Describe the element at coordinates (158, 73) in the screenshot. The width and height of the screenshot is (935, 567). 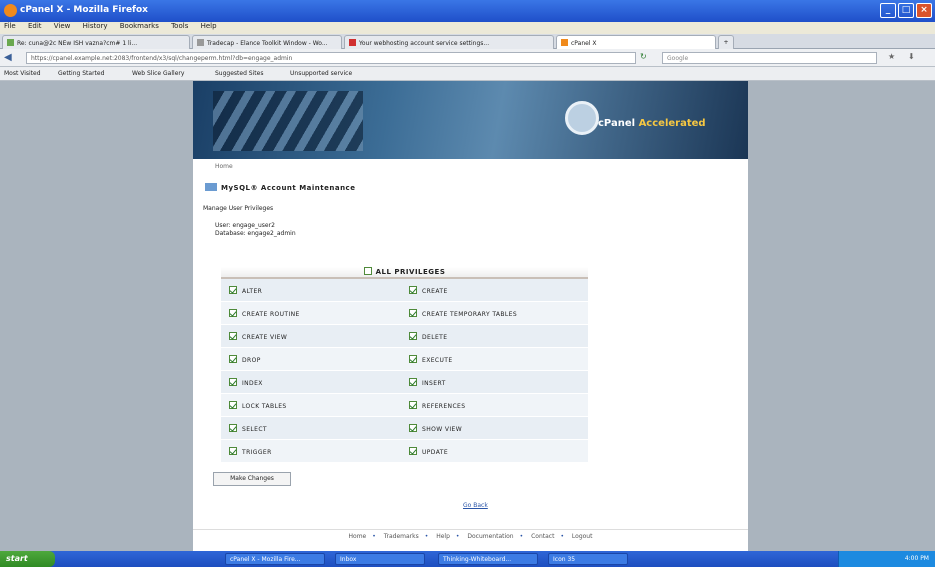
I see `bookmark-web-slice: Web Slice Gallery` at that location.